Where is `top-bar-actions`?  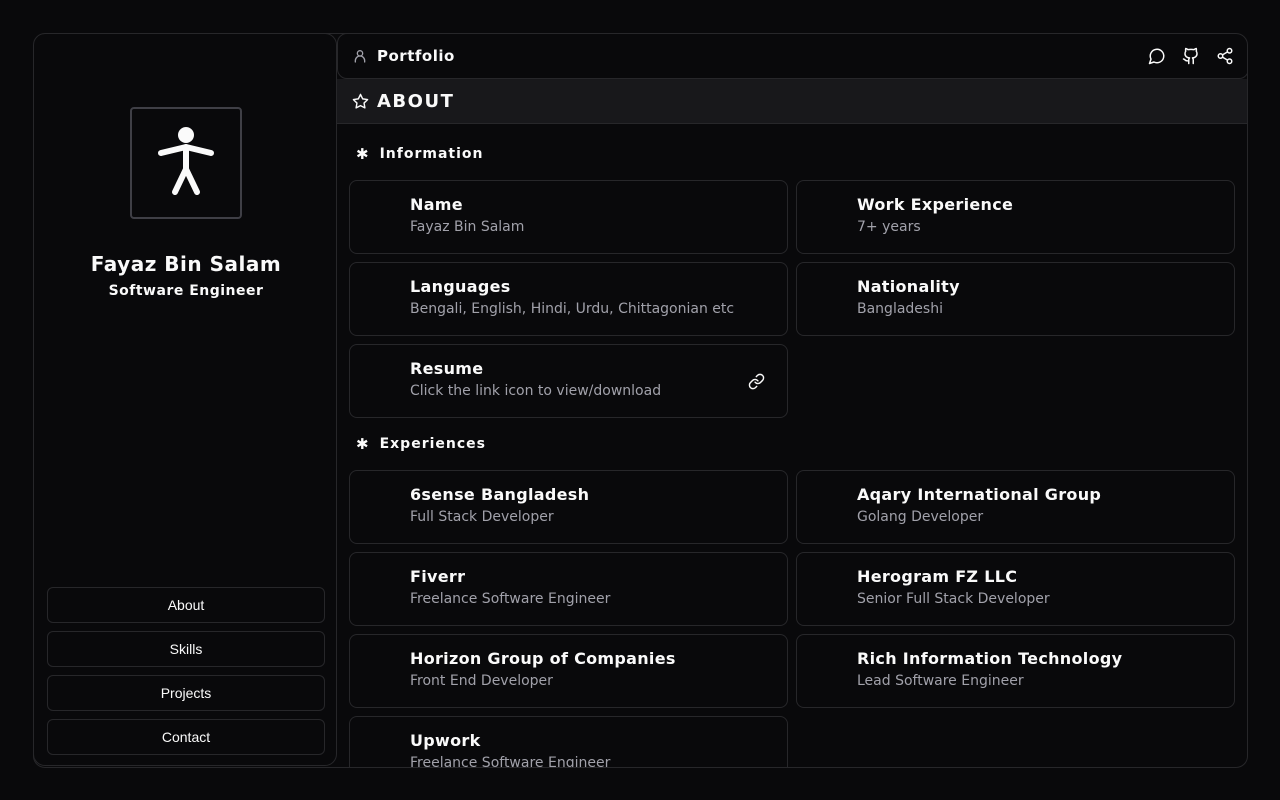 top-bar-actions is located at coordinates (1191, 56).